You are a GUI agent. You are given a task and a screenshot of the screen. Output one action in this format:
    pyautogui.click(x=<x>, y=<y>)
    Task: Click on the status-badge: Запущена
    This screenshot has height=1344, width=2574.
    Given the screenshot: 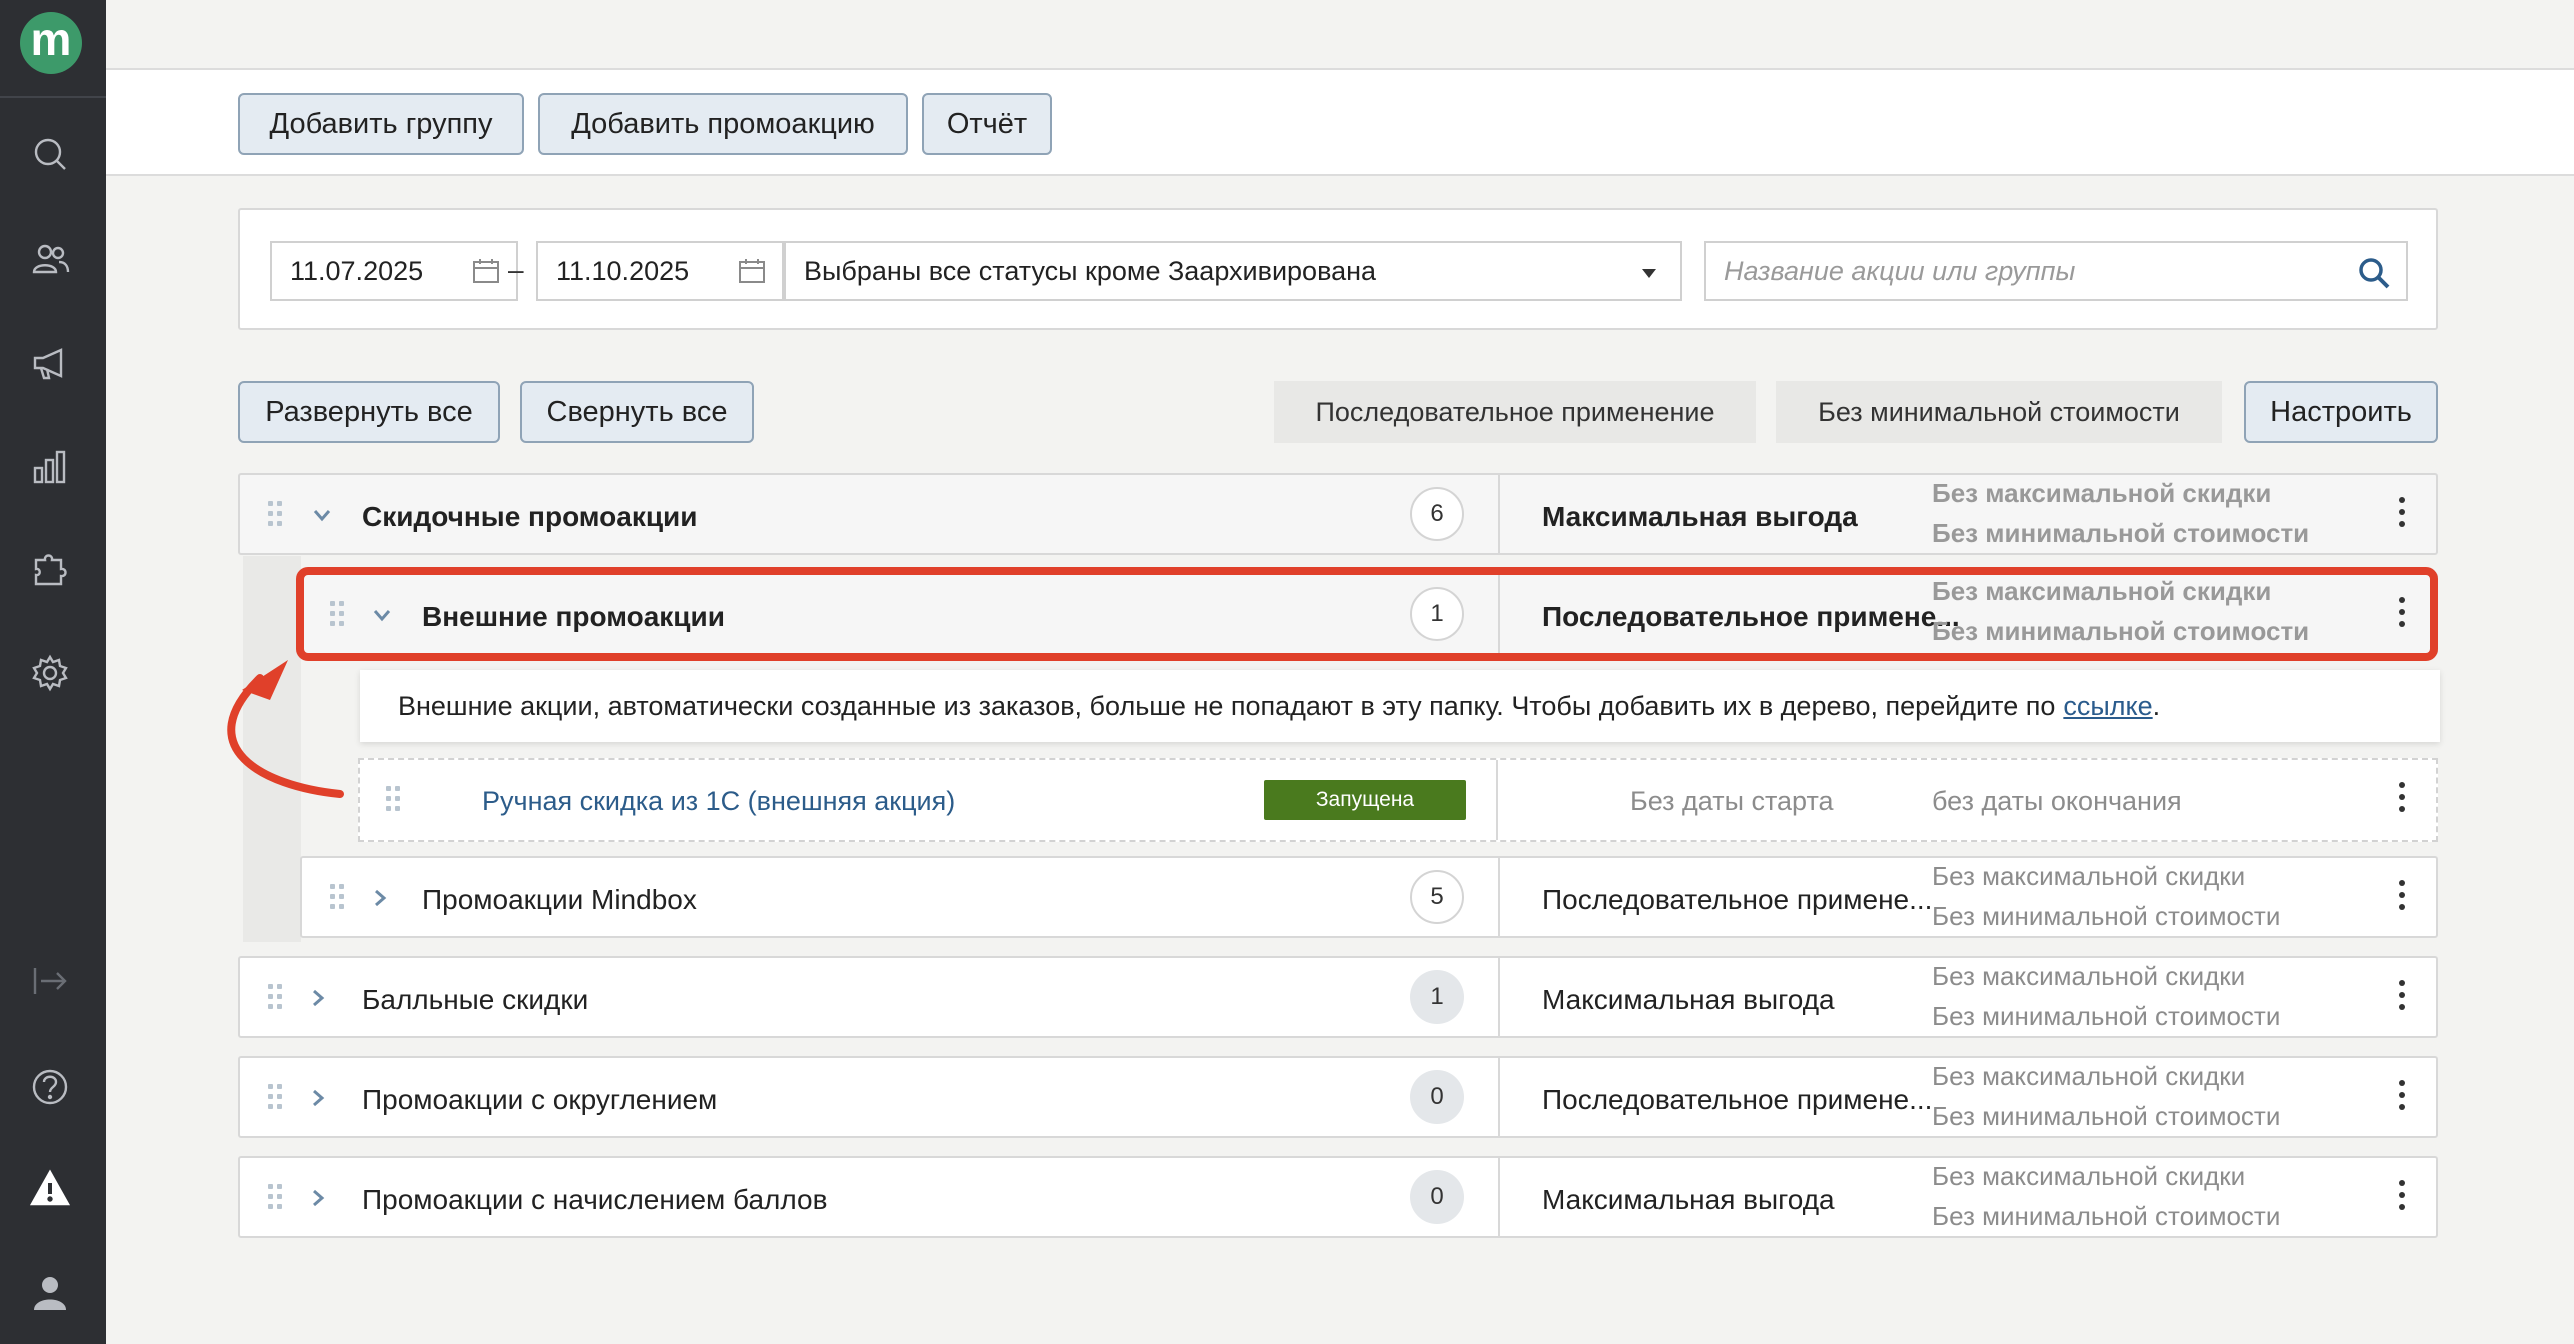 What is the action you would take?
    pyautogui.click(x=1365, y=800)
    